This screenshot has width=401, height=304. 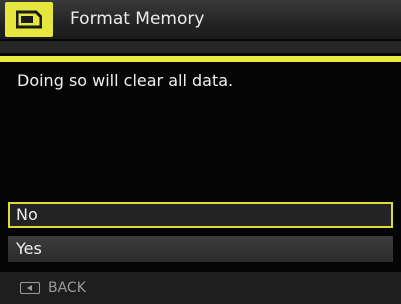 What do you see at coordinates (67, 288) in the screenshot?
I see `back-label: BACK` at bounding box center [67, 288].